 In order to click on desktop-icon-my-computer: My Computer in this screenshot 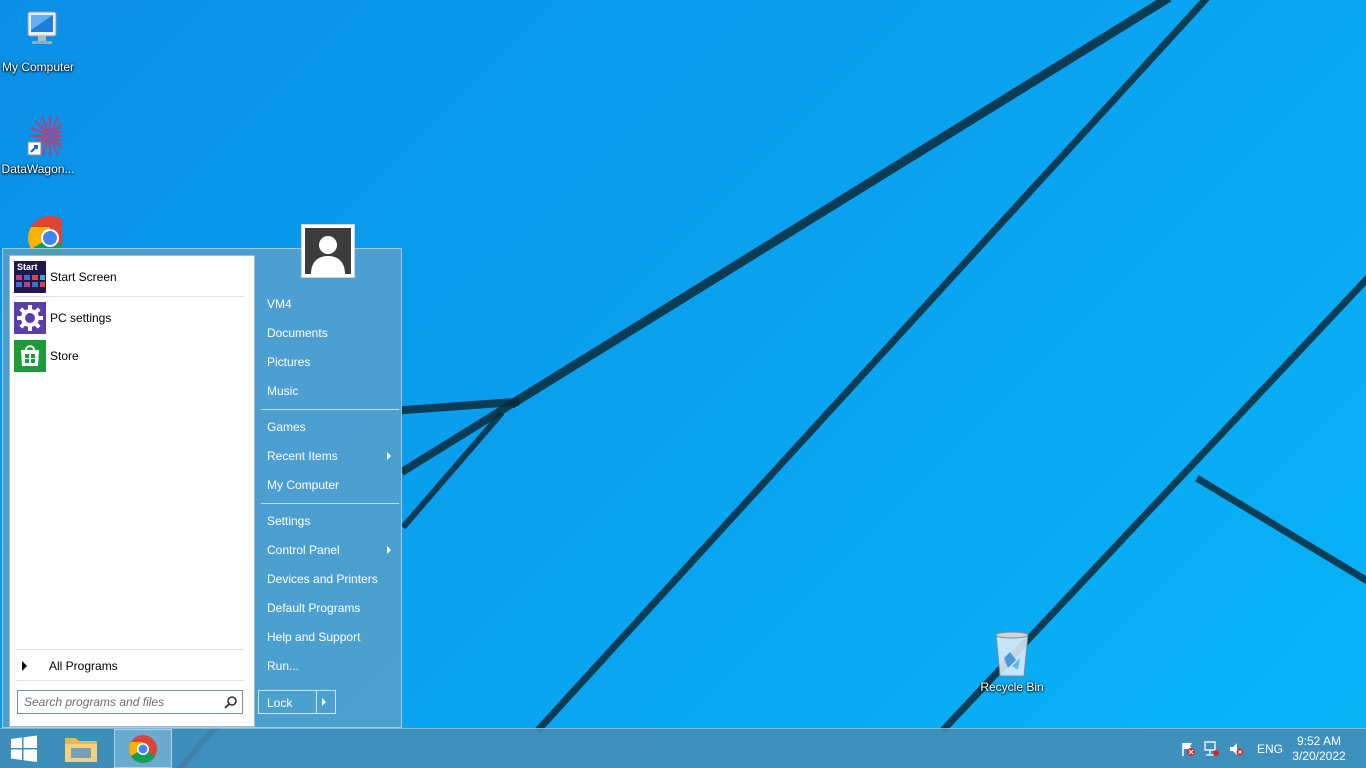, I will do `click(38, 42)`.